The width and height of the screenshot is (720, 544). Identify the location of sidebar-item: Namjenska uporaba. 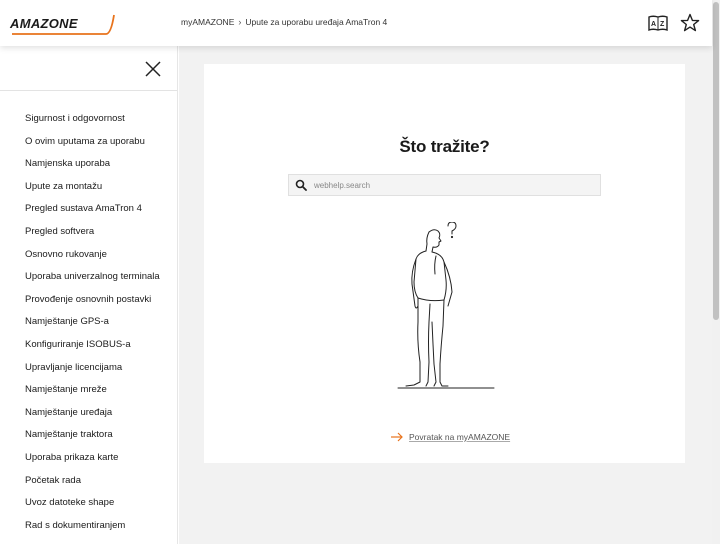
(88, 164).